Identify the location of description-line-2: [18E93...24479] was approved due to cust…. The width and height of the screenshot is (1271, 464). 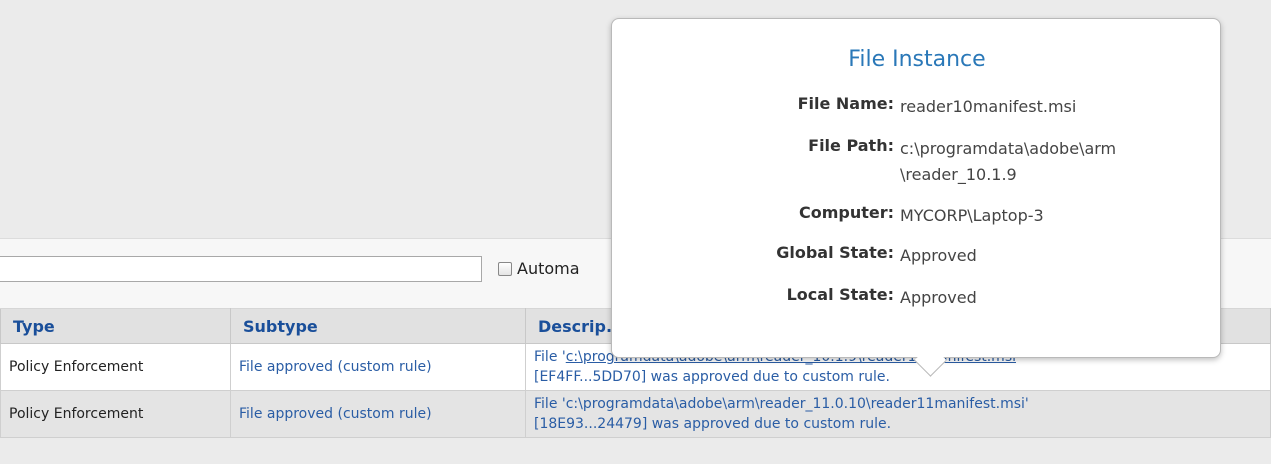
(713, 424).